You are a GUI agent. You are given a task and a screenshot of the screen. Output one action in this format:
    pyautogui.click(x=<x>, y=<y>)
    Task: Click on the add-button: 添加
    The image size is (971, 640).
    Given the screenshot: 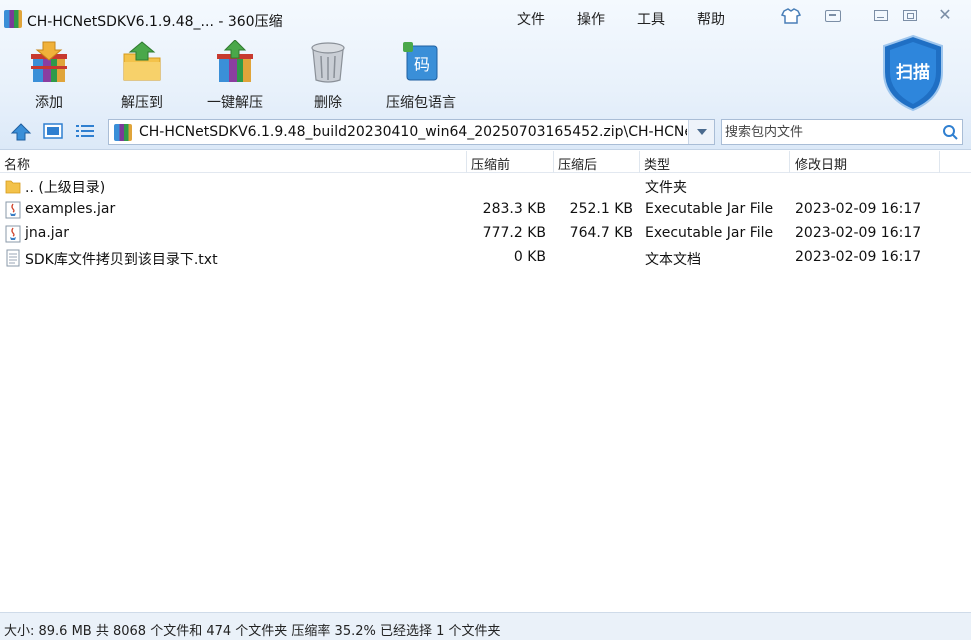 What is the action you would take?
    pyautogui.click(x=49, y=76)
    